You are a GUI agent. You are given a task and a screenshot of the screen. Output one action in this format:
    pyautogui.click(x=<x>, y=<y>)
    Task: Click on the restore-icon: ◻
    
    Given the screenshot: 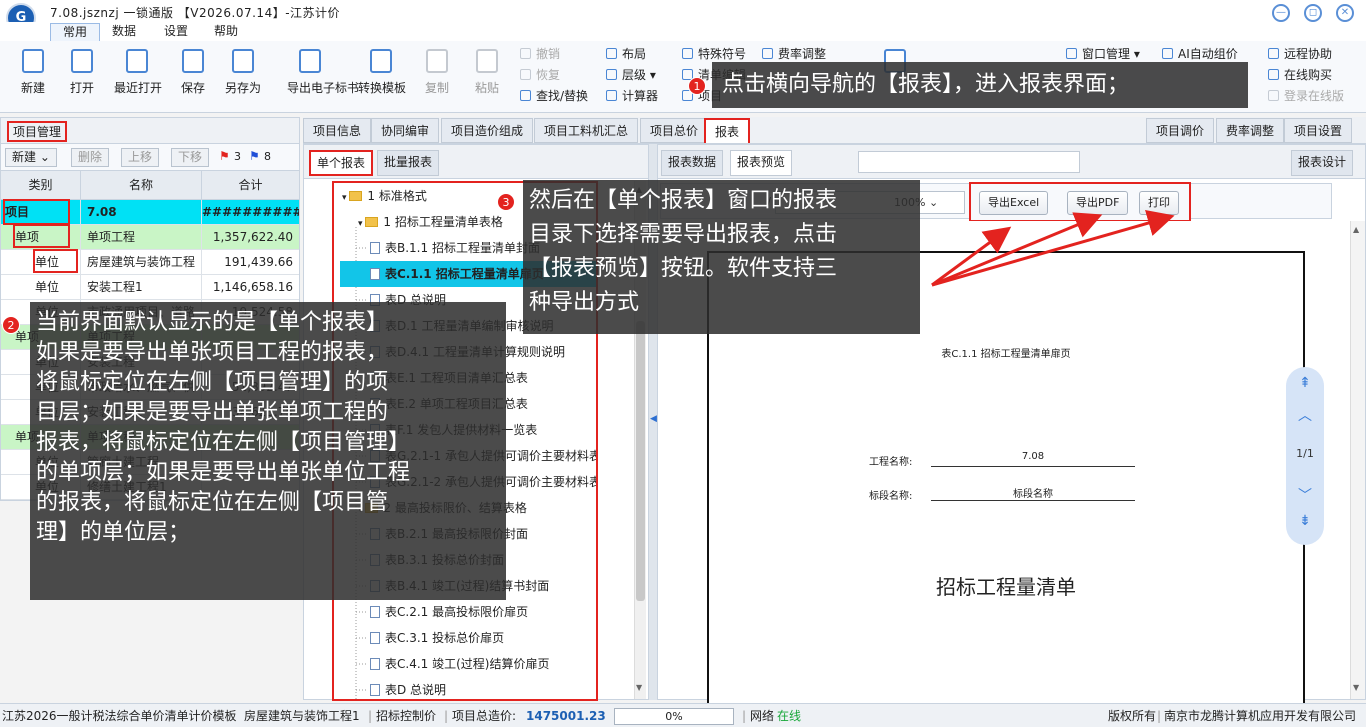 What is the action you would take?
    pyautogui.click(x=1313, y=13)
    